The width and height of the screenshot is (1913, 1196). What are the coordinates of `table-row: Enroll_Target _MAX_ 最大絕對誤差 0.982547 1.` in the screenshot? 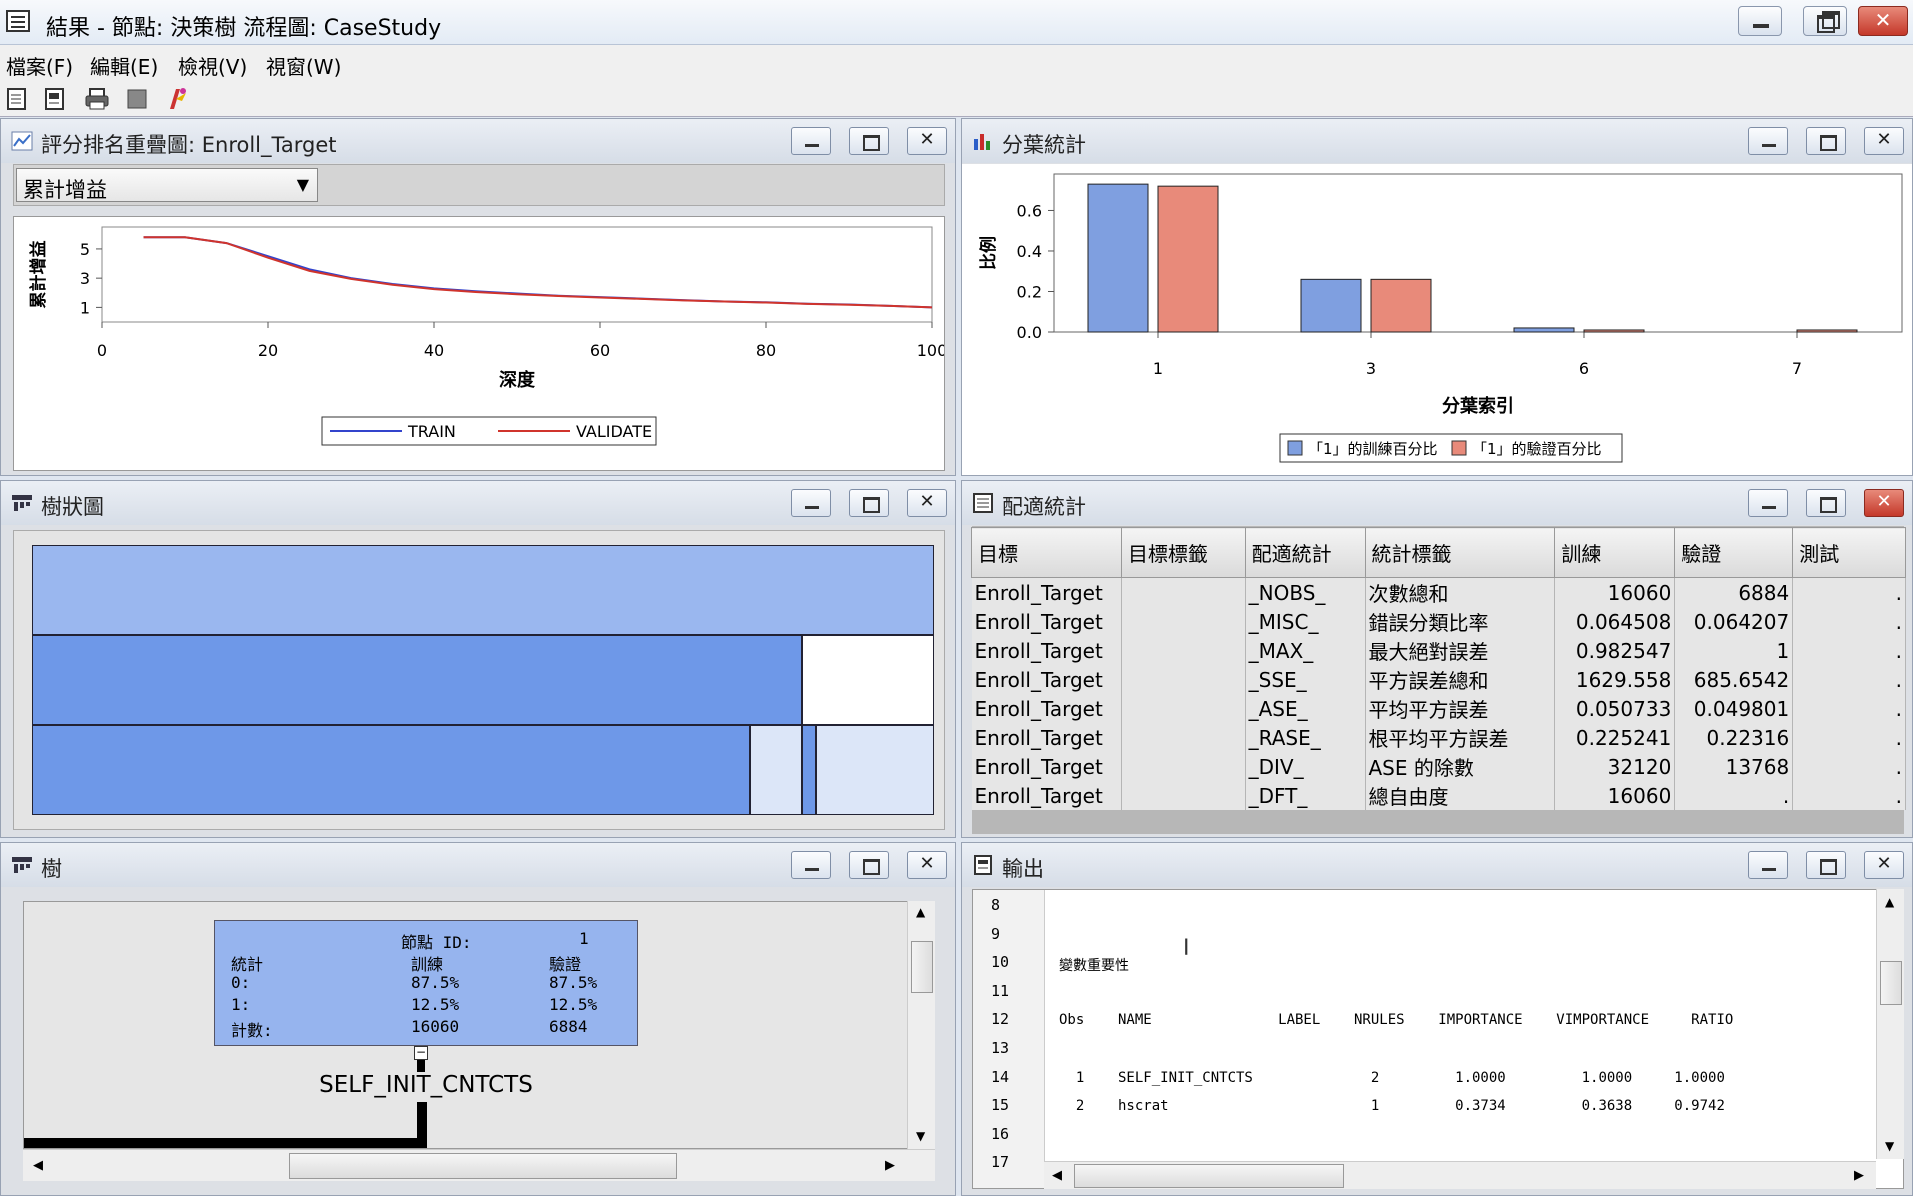 It's located at (1438, 650).